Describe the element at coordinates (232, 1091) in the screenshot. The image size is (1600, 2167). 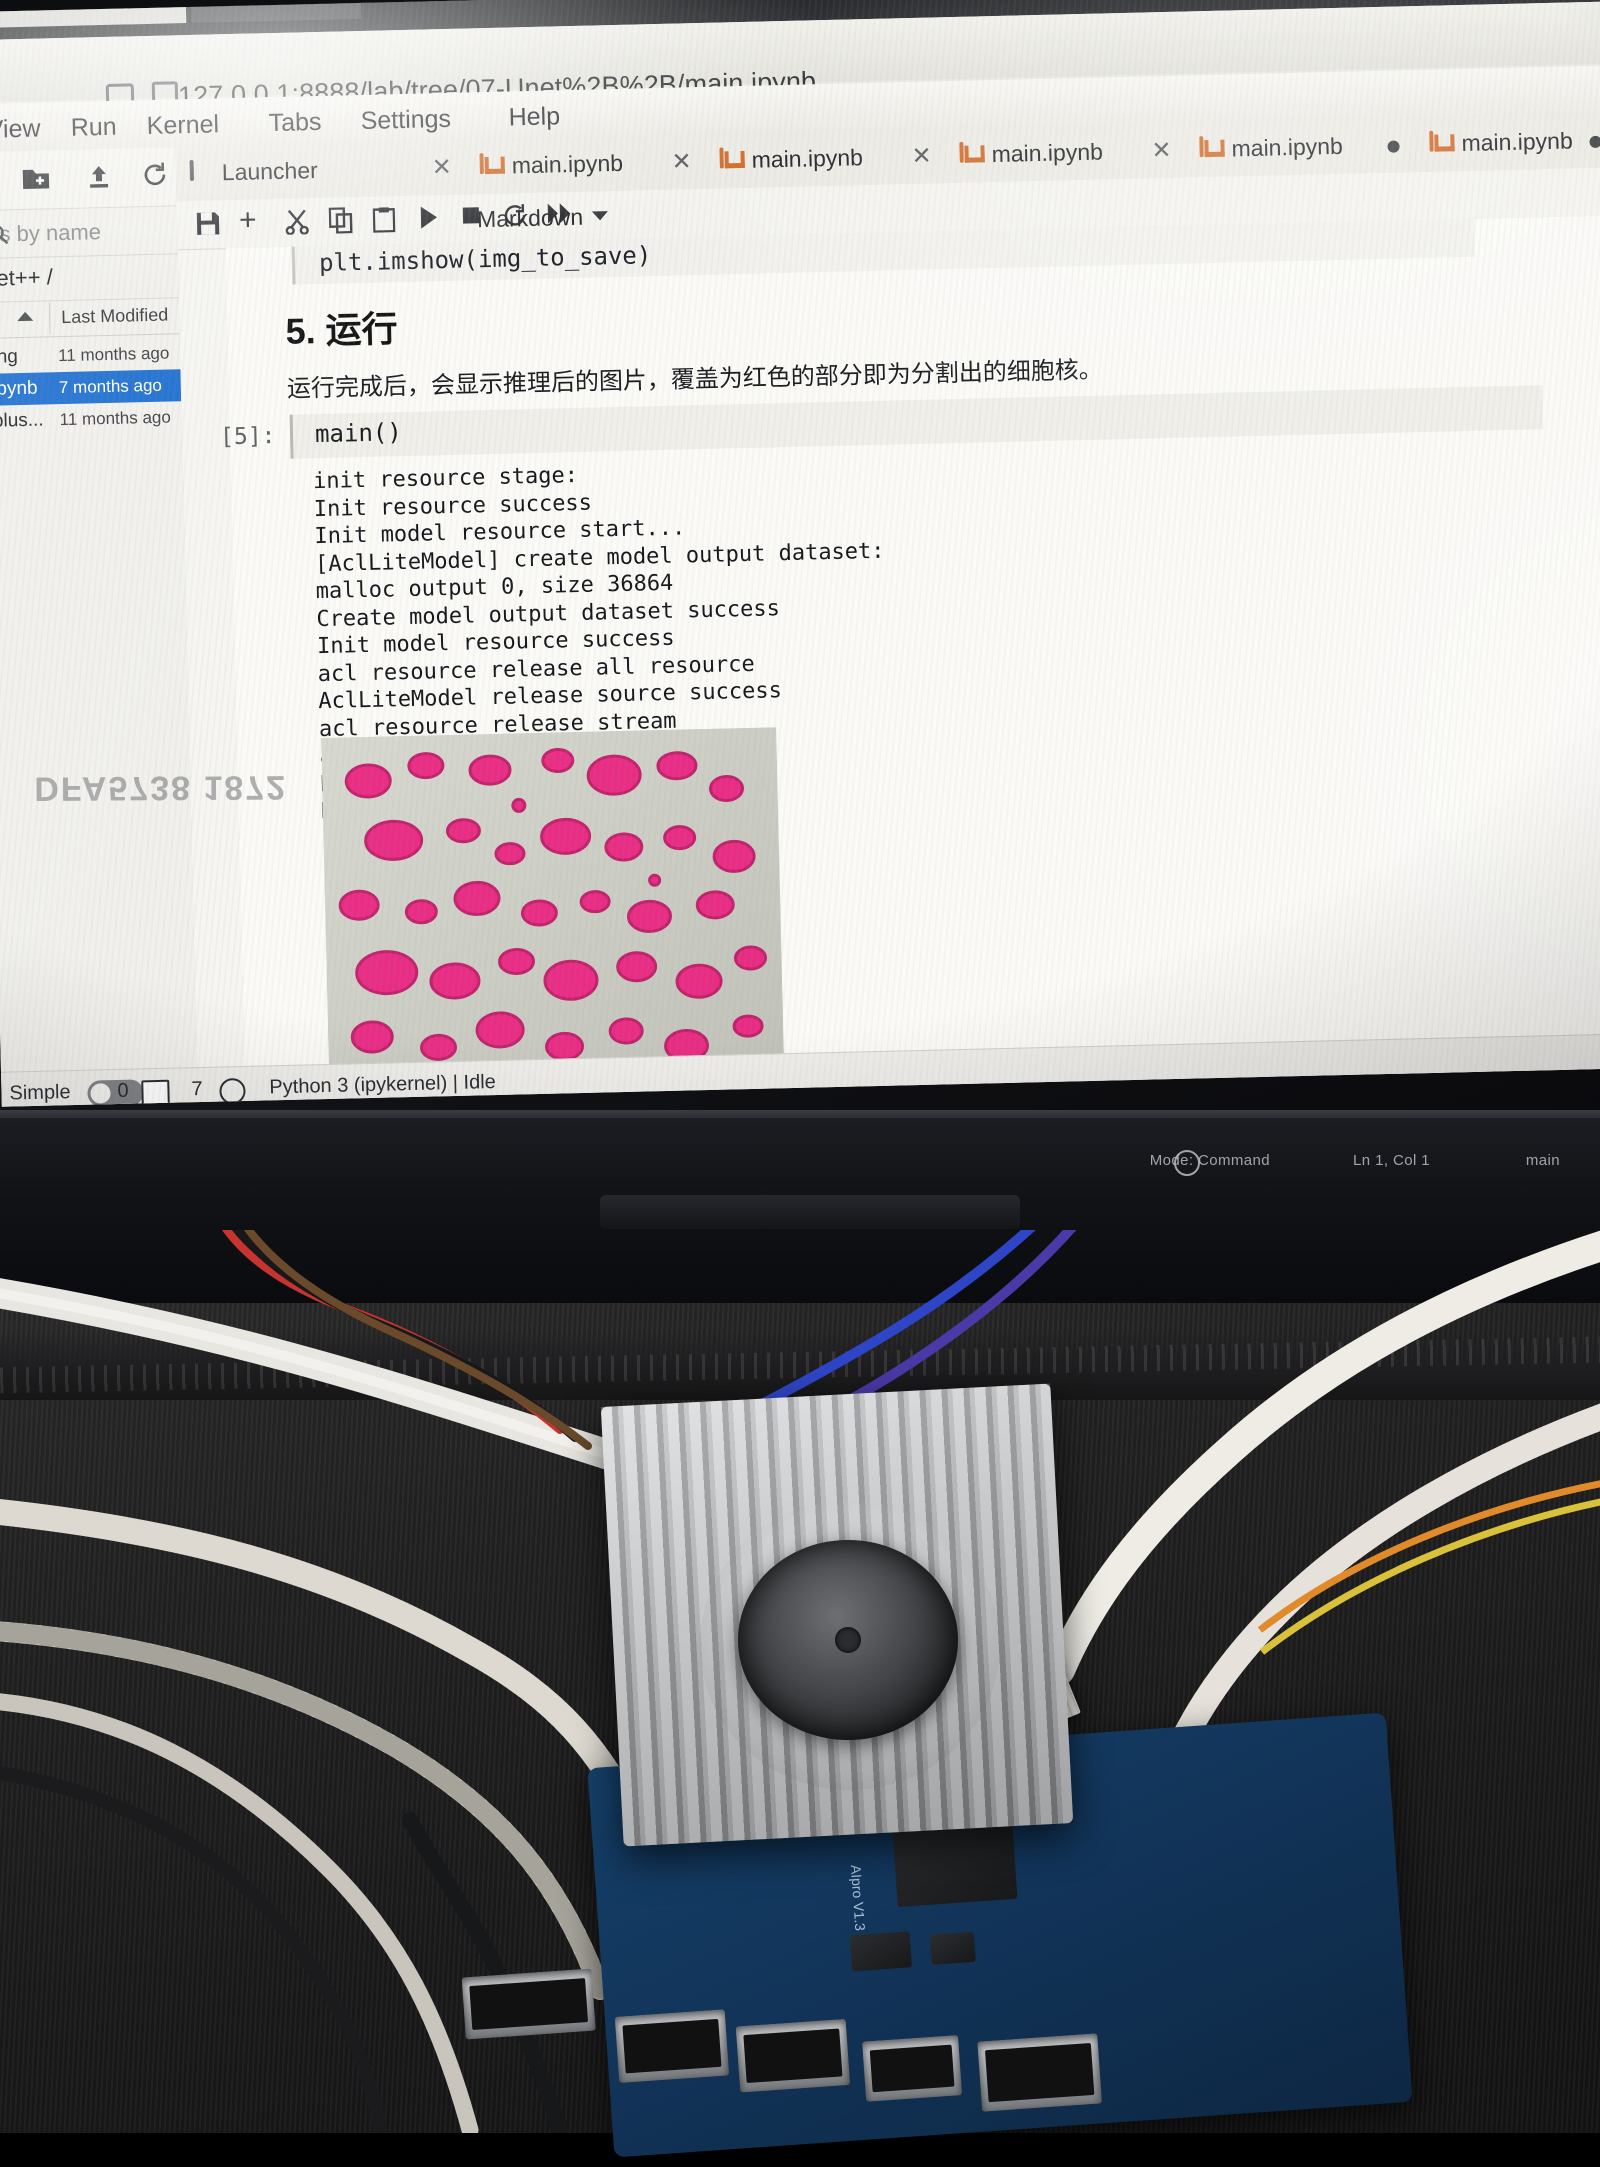
I see `kernel-busy-icon` at that location.